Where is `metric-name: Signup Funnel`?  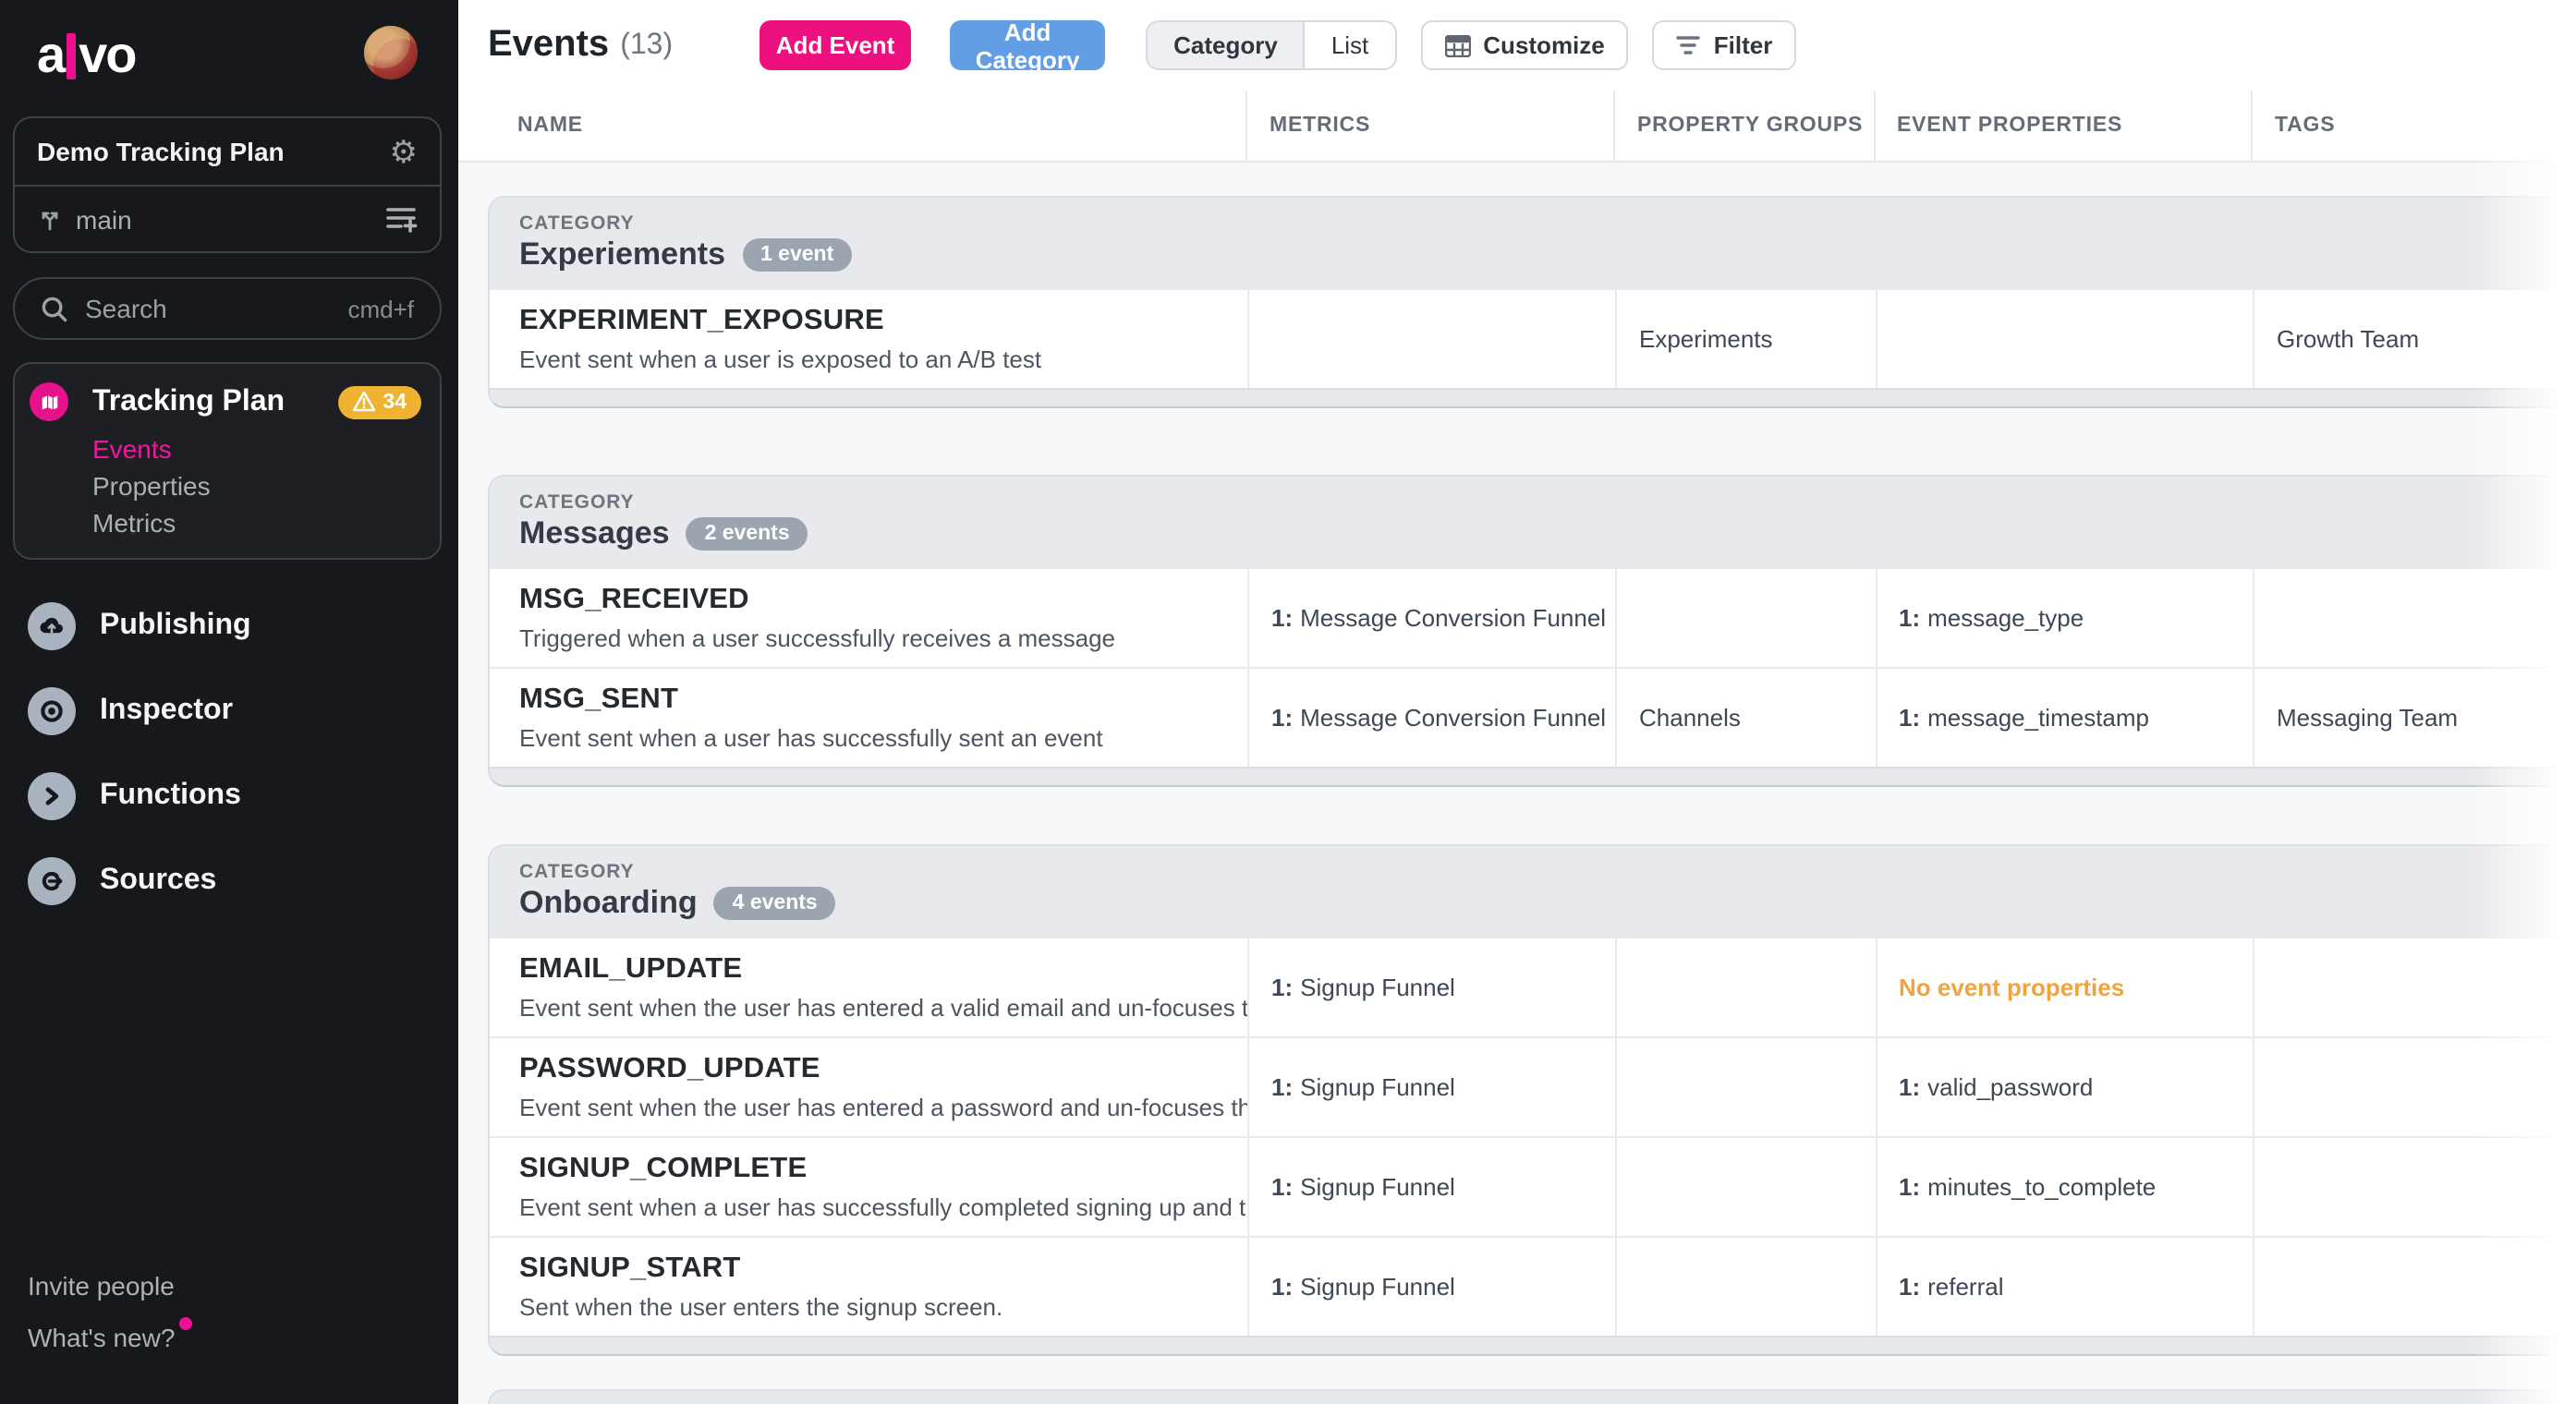
metric-name: Signup Funnel is located at coordinates (1377, 1187).